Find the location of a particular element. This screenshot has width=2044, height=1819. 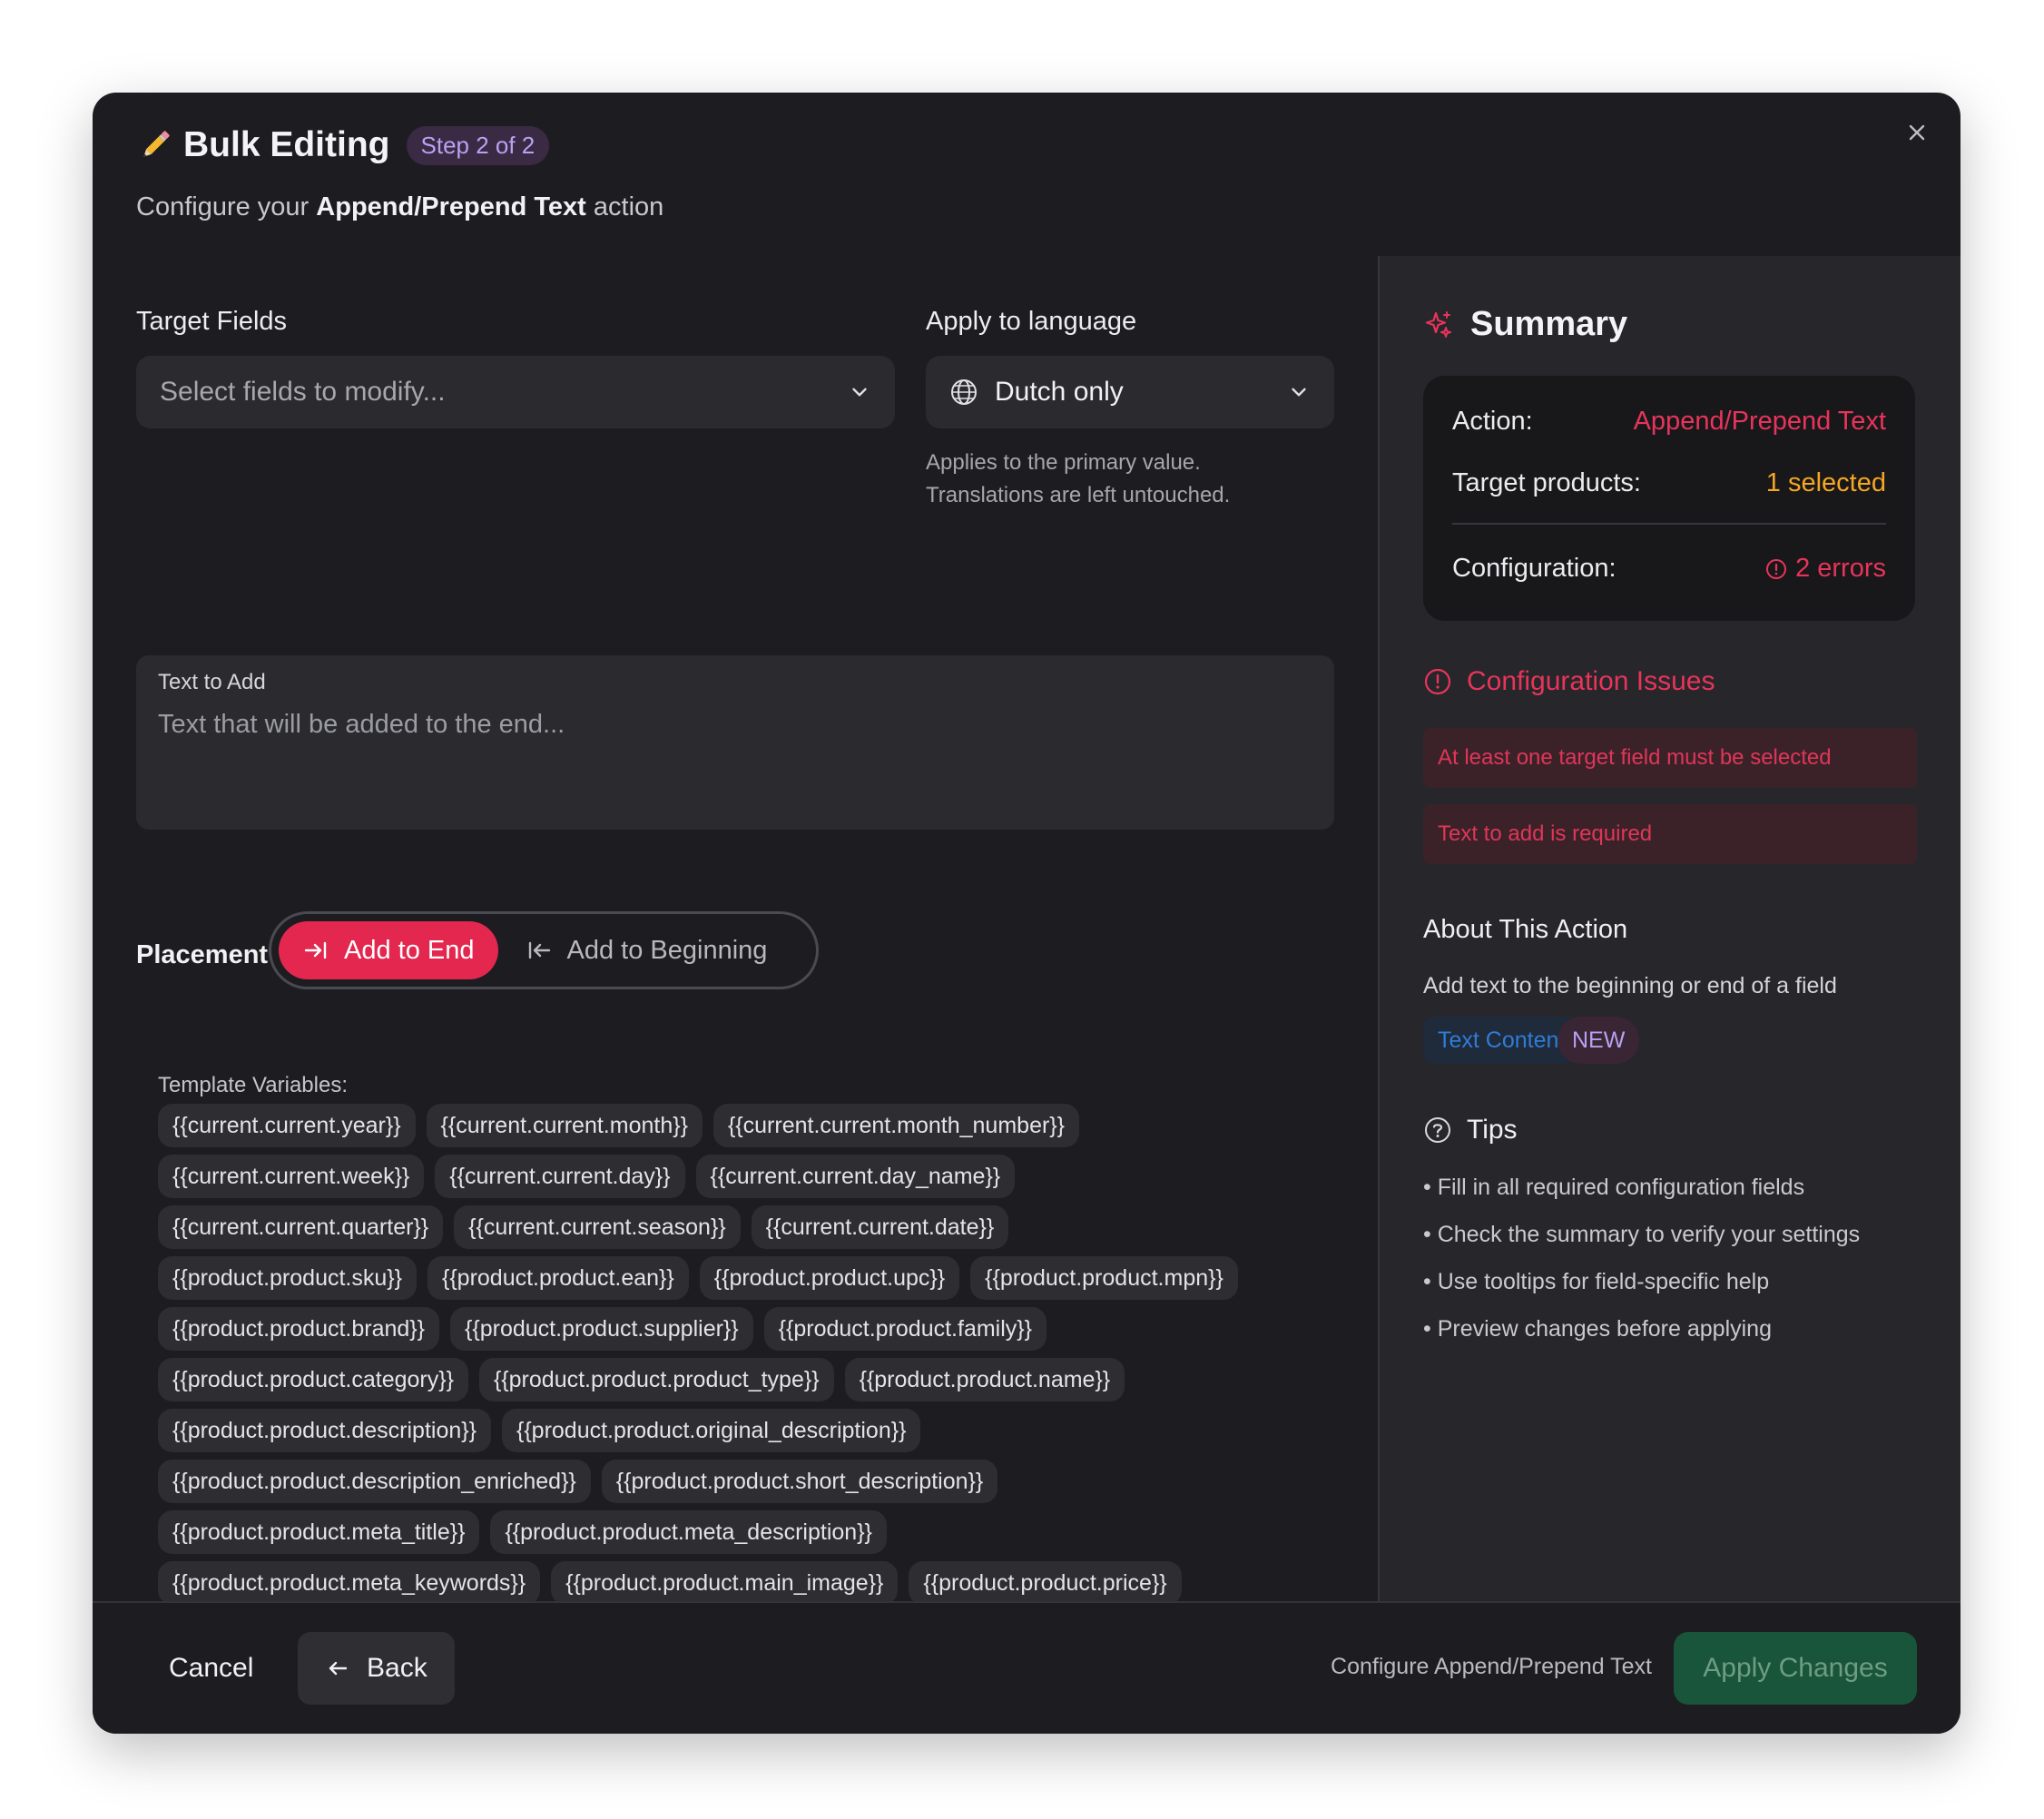

template-variable-chip: {{product.product.description}} is located at coordinates (324, 1430).